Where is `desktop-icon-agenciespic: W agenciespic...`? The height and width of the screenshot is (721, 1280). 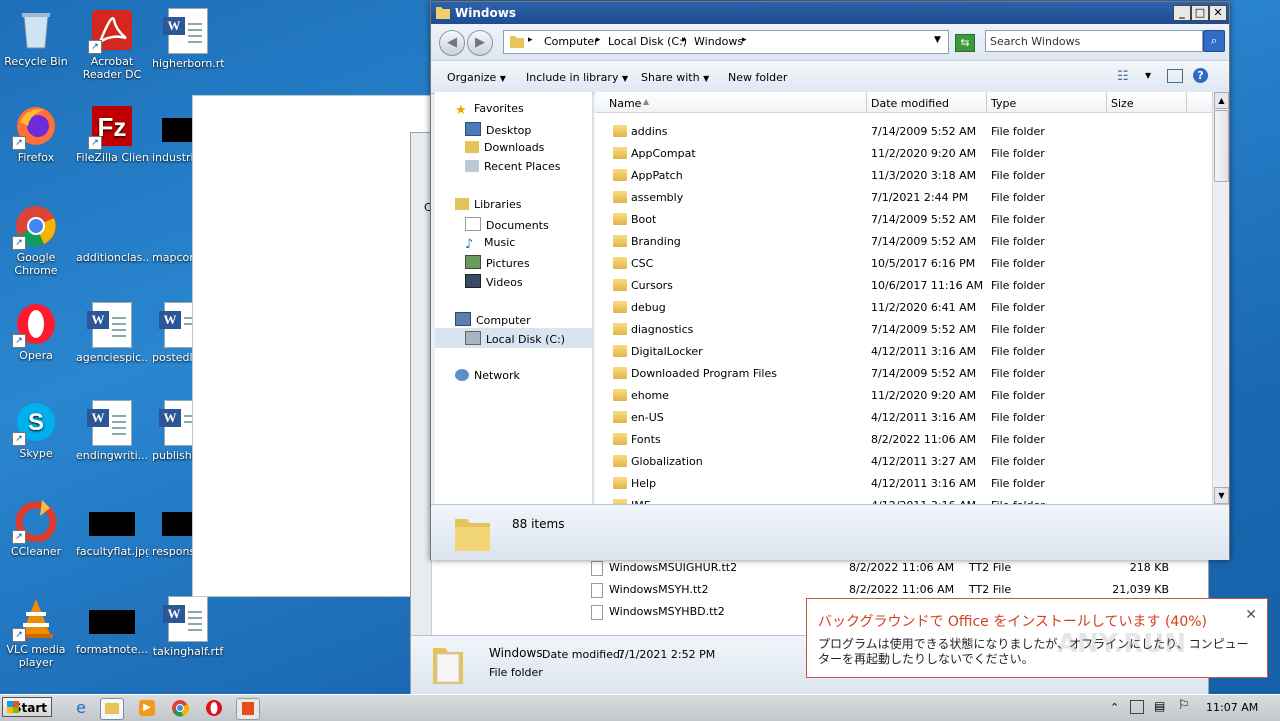 desktop-icon-agenciespic: W agenciespic... is located at coordinates (112, 333).